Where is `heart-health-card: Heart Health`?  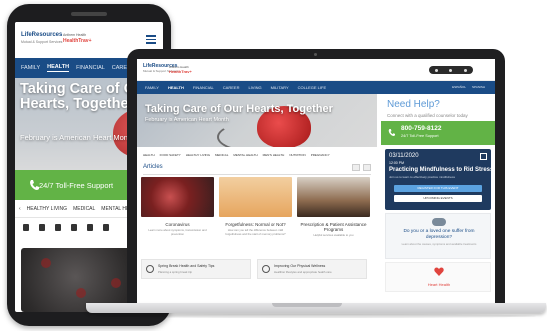
heart-health-card: Heart Health is located at coordinates (438, 277).